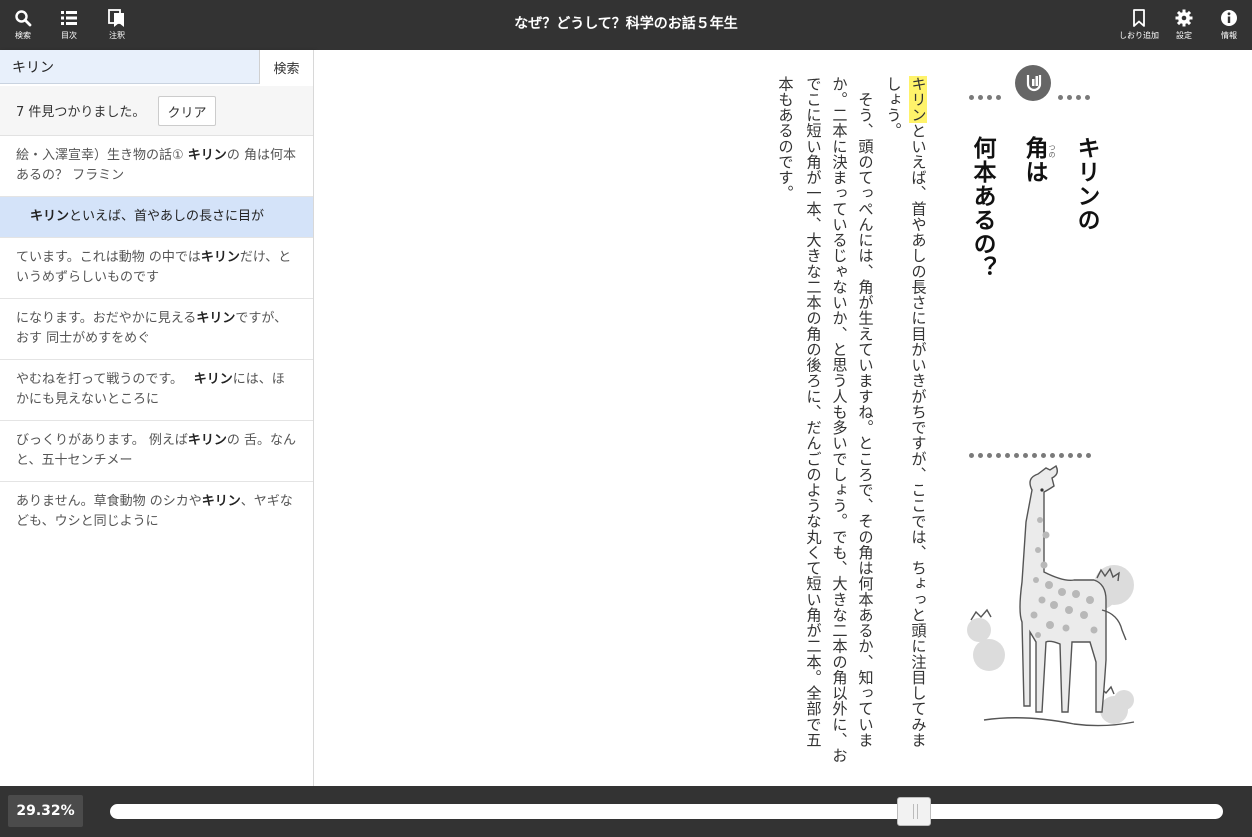 The height and width of the screenshot is (837, 1252). Describe the element at coordinates (1229, 18) in the screenshot. I see `info-icon` at that location.